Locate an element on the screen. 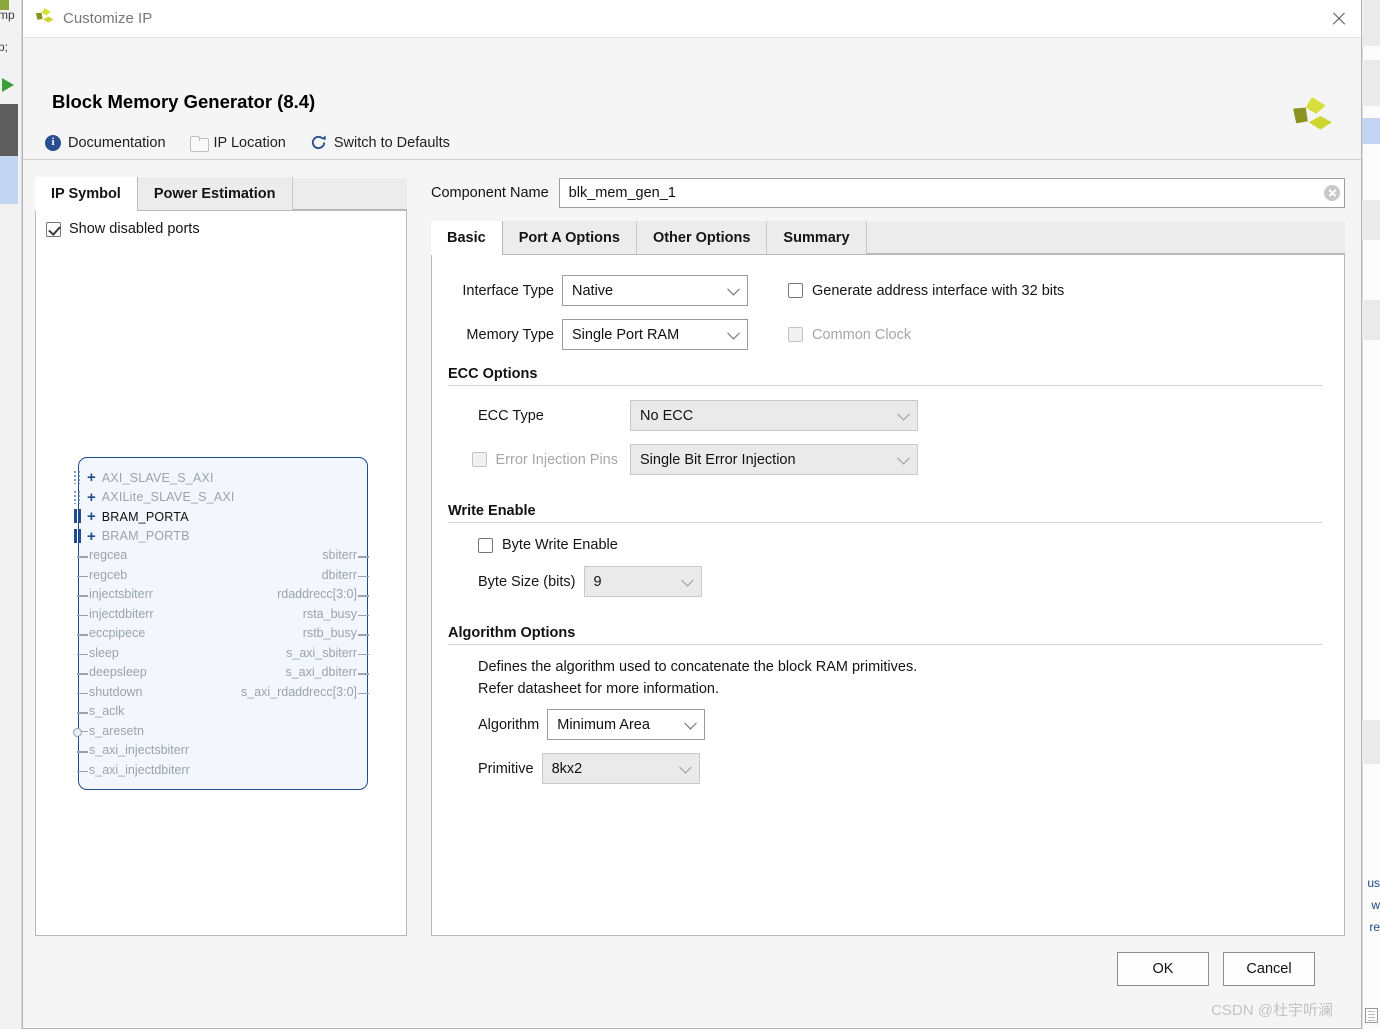 The width and height of the screenshot is (1380, 1029). switch-to-defaults-link: Switch to Defaults is located at coordinates (380, 142).